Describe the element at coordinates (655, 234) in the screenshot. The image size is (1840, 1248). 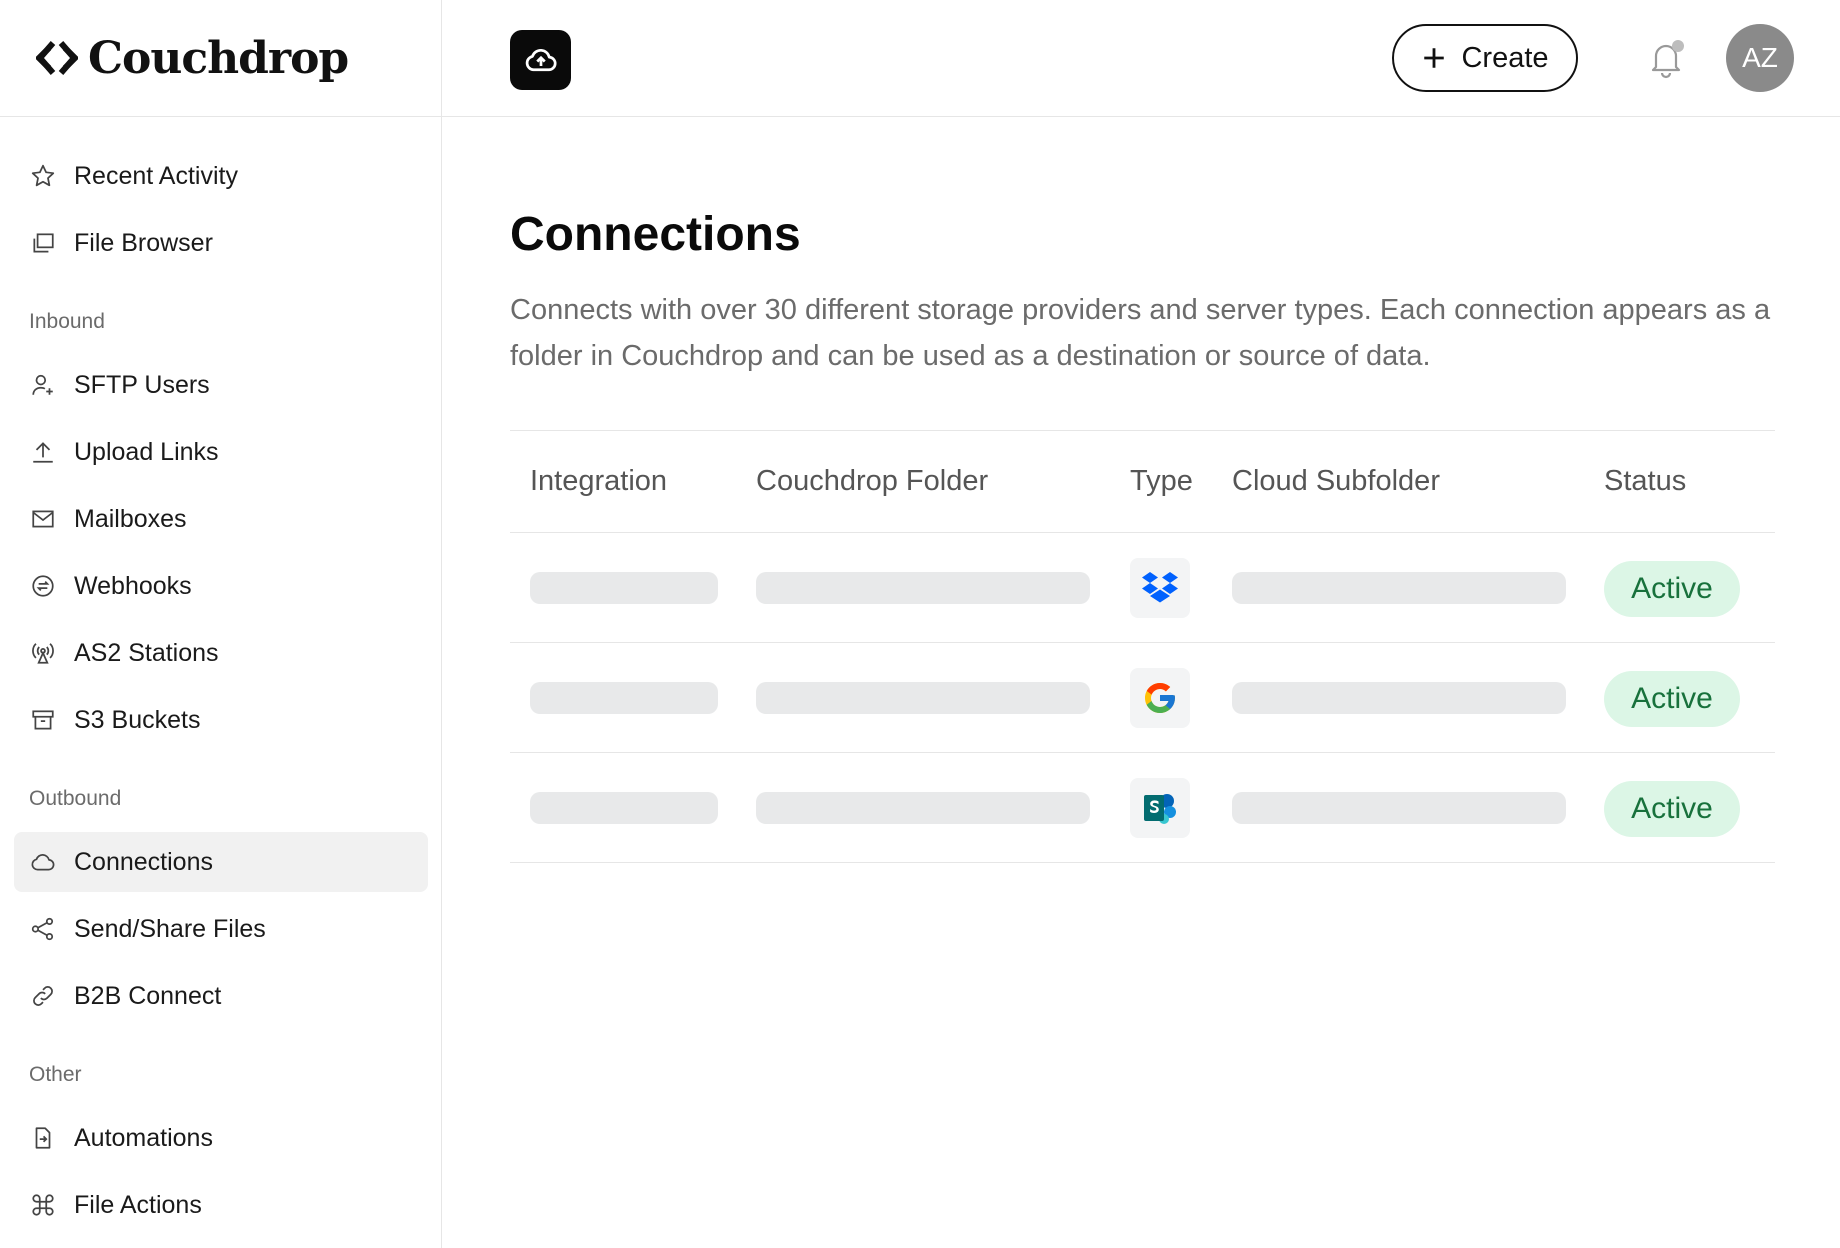
I see `page-title: Connections` at that location.